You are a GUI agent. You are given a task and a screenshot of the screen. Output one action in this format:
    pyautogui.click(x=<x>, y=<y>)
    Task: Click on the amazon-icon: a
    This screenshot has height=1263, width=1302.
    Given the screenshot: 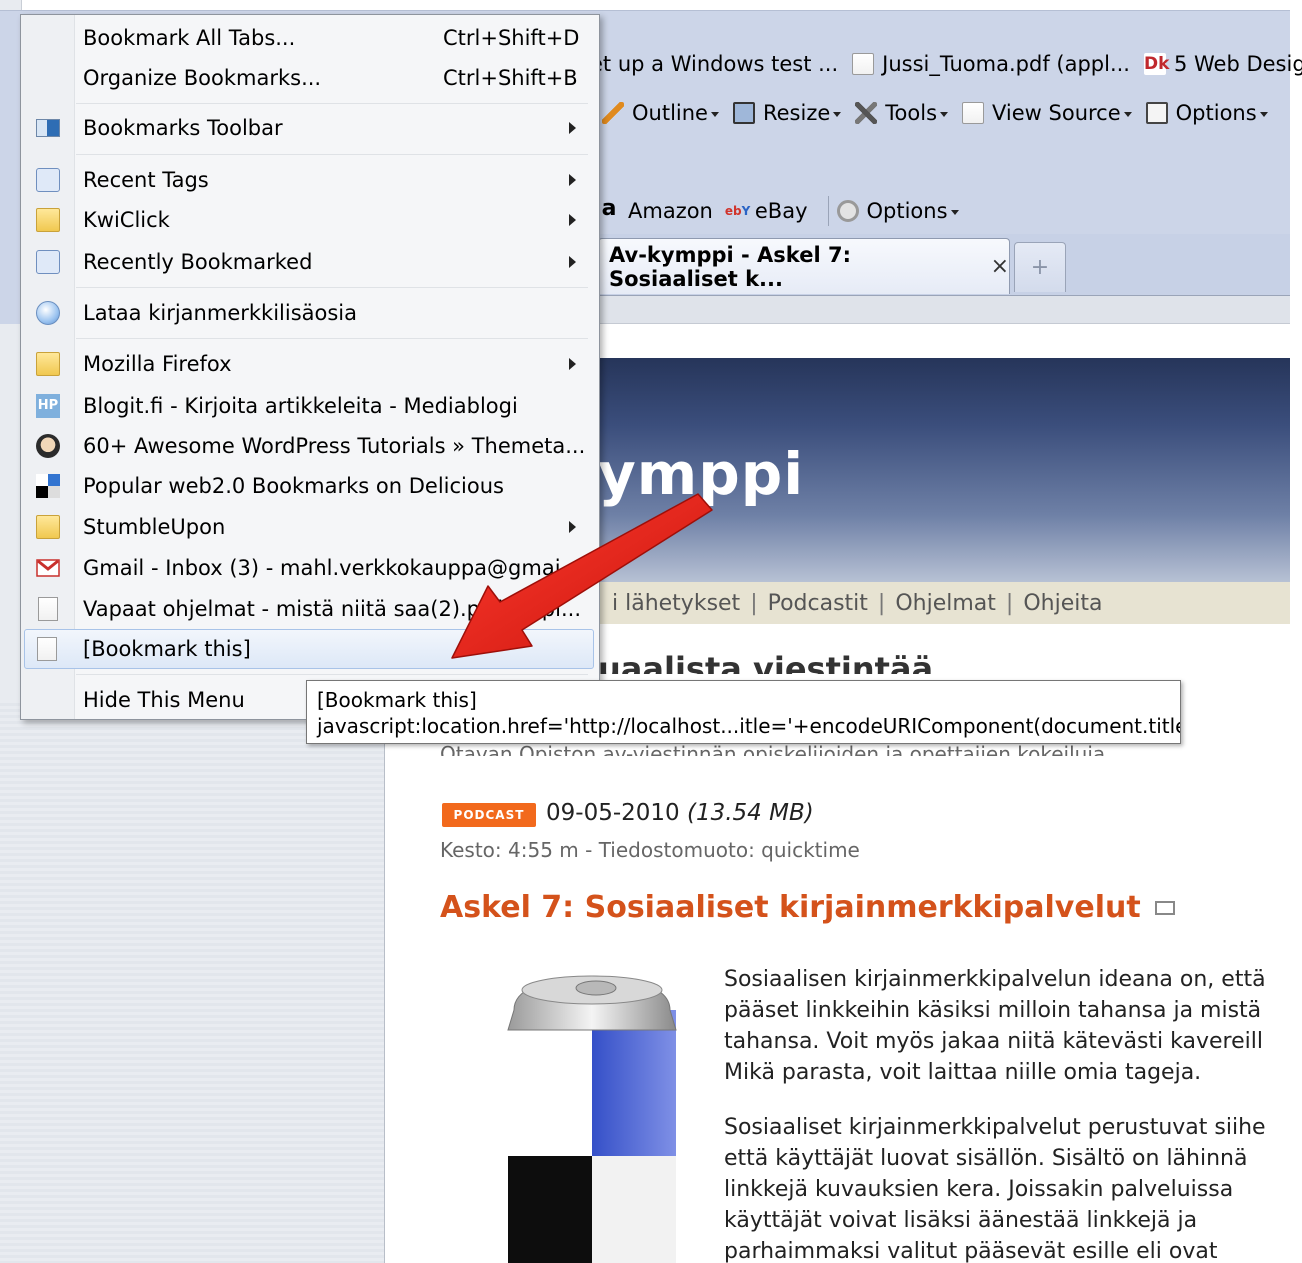 What is the action you would take?
    pyautogui.click(x=609, y=208)
    